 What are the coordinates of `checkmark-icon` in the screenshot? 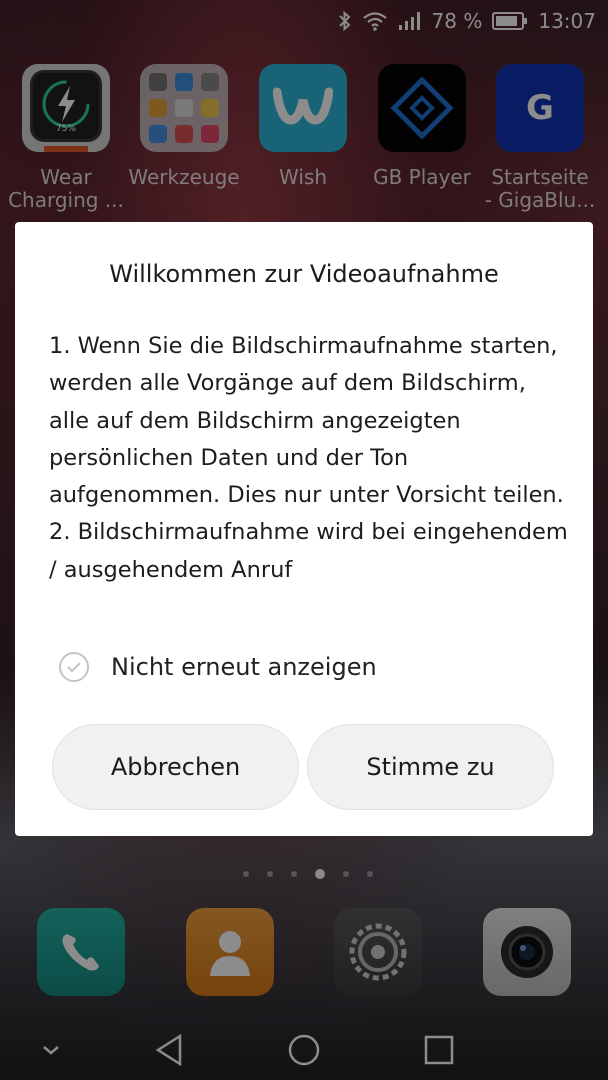 It's located at (74, 667).